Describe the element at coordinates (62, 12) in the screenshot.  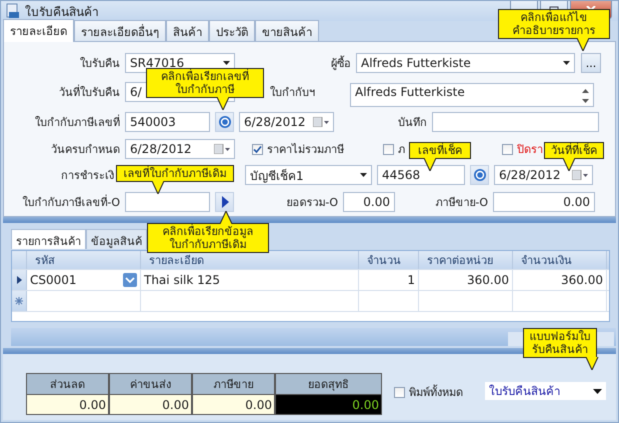
I see `window-title: ใบรับคืนสินค้า` at that location.